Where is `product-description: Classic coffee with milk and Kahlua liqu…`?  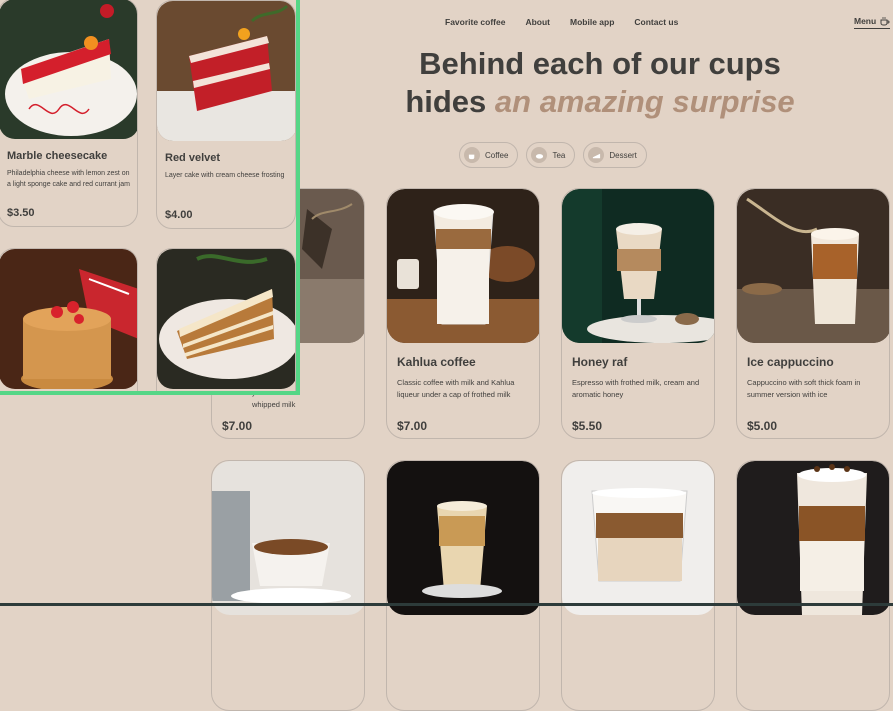
product-description: Classic coffee with milk and Kahlua liqu… is located at coordinates (456, 388).